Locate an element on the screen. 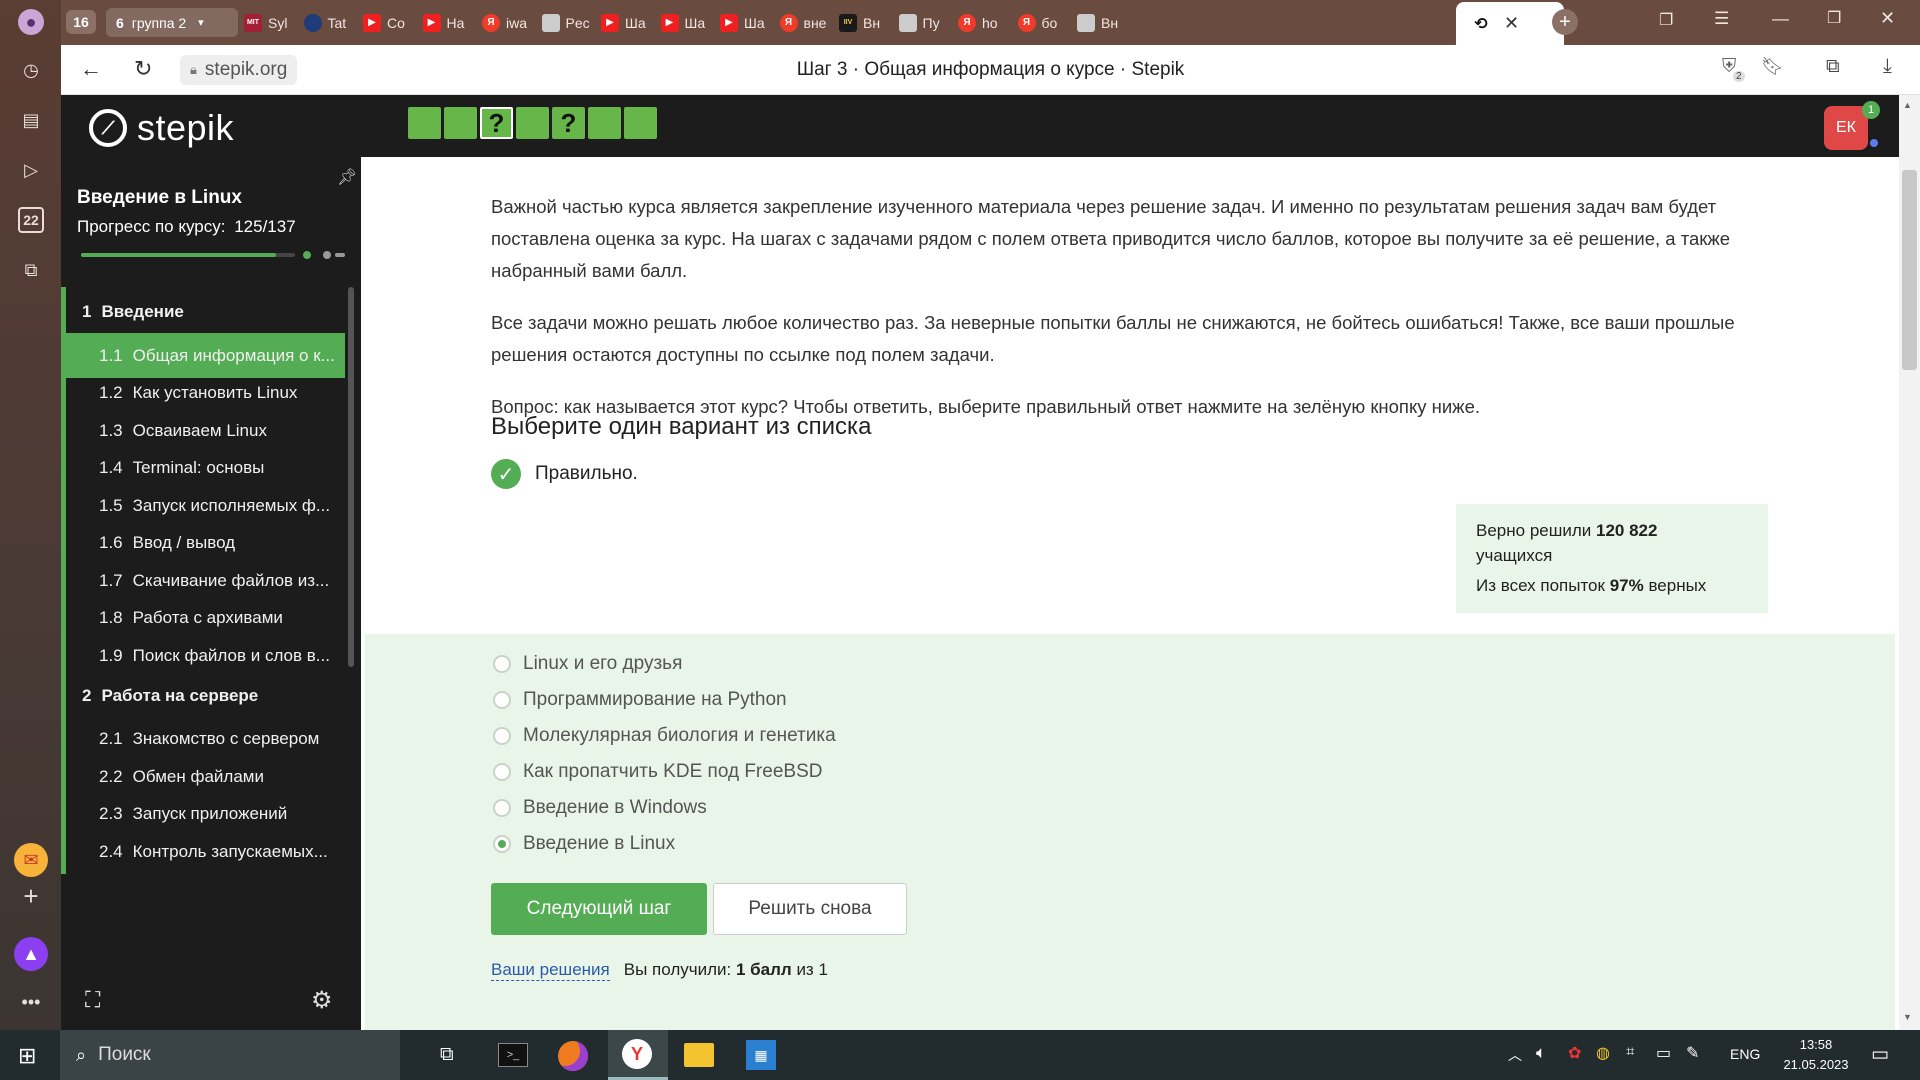 This screenshot has width=1920, height=1080. windows-start-icon: ⊞ is located at coordinates (27, 1056).